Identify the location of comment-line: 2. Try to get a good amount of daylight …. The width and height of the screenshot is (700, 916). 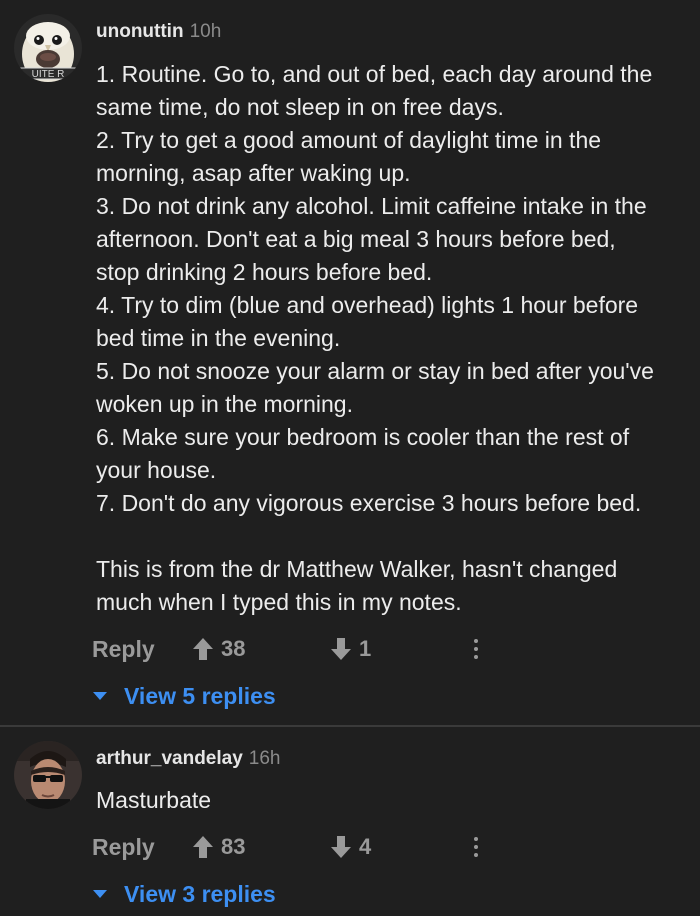
(349, 140).